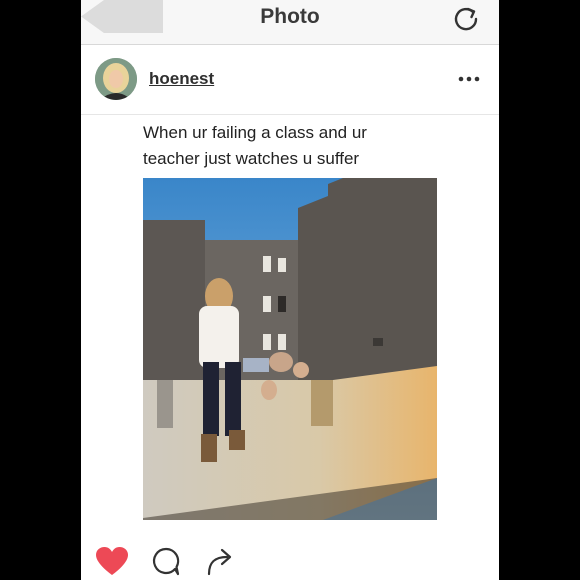 This screenshot has height=580, width=580. I want to click on heart-icon, so click(112, 561).